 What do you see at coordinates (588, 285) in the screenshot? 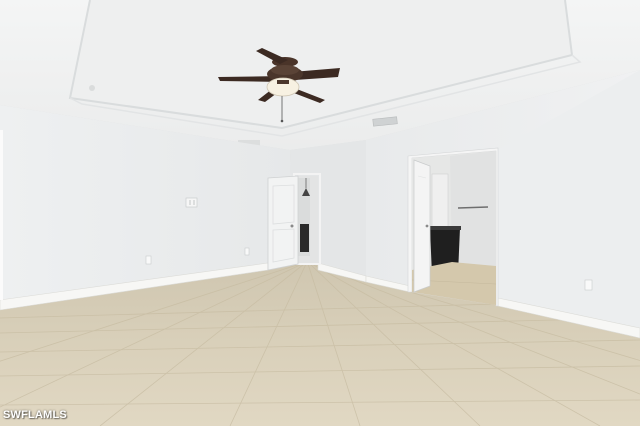
I see `outlet-right` at bounding box center [588, 285].